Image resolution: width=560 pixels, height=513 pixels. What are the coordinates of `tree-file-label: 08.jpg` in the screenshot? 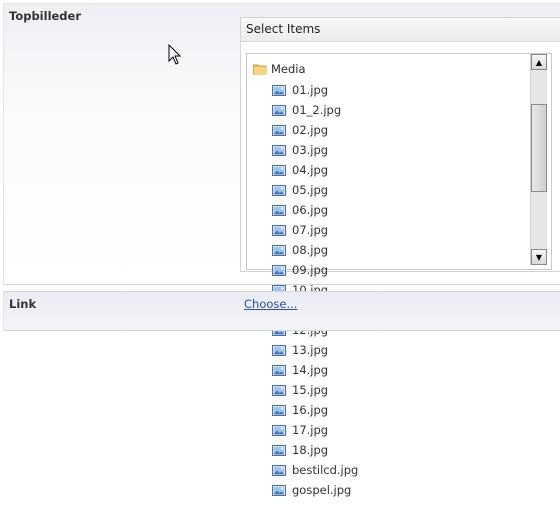 It's located at (310, 250).